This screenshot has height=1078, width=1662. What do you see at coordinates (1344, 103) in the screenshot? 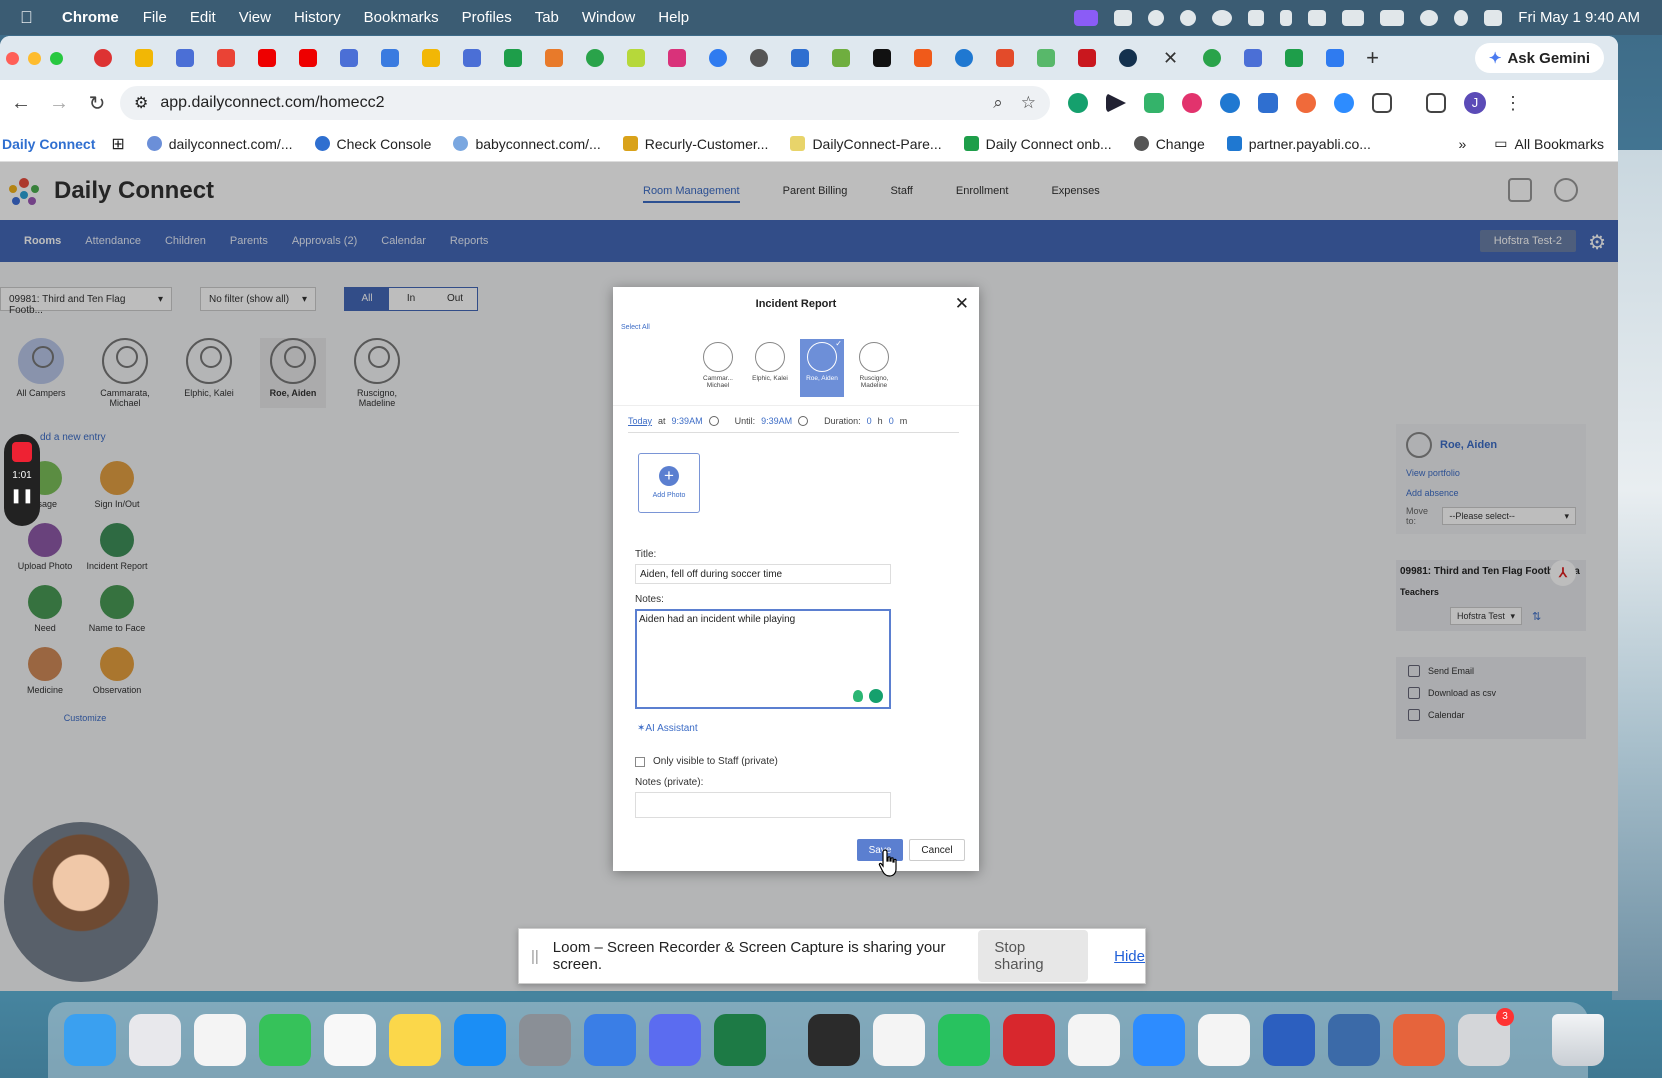
I see `zoom-extension-icon` at bounding box center [1344, 103].